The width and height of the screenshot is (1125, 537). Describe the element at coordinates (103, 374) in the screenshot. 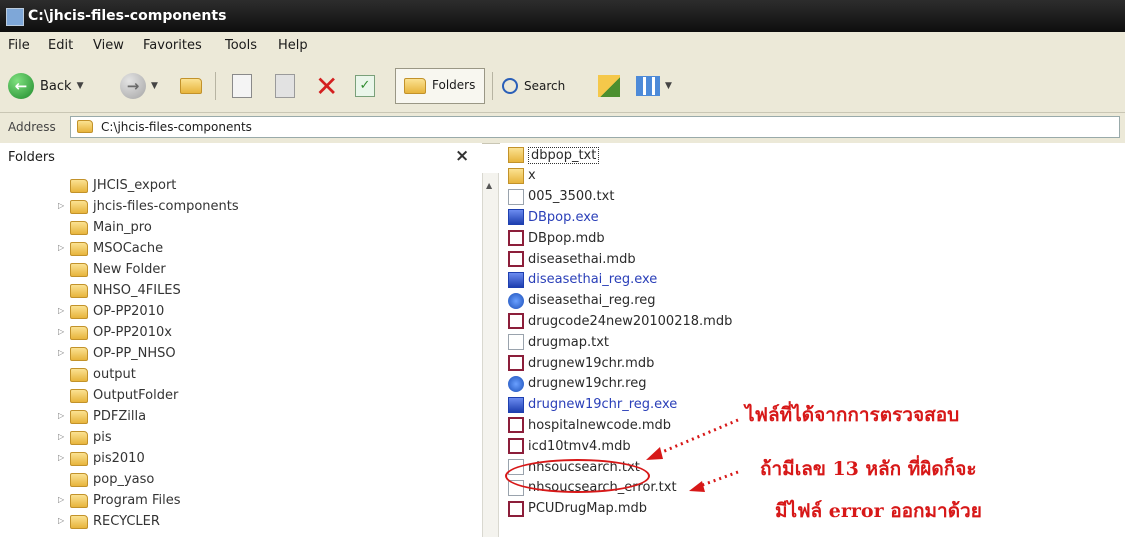

I see `tree-item: output` at that location.